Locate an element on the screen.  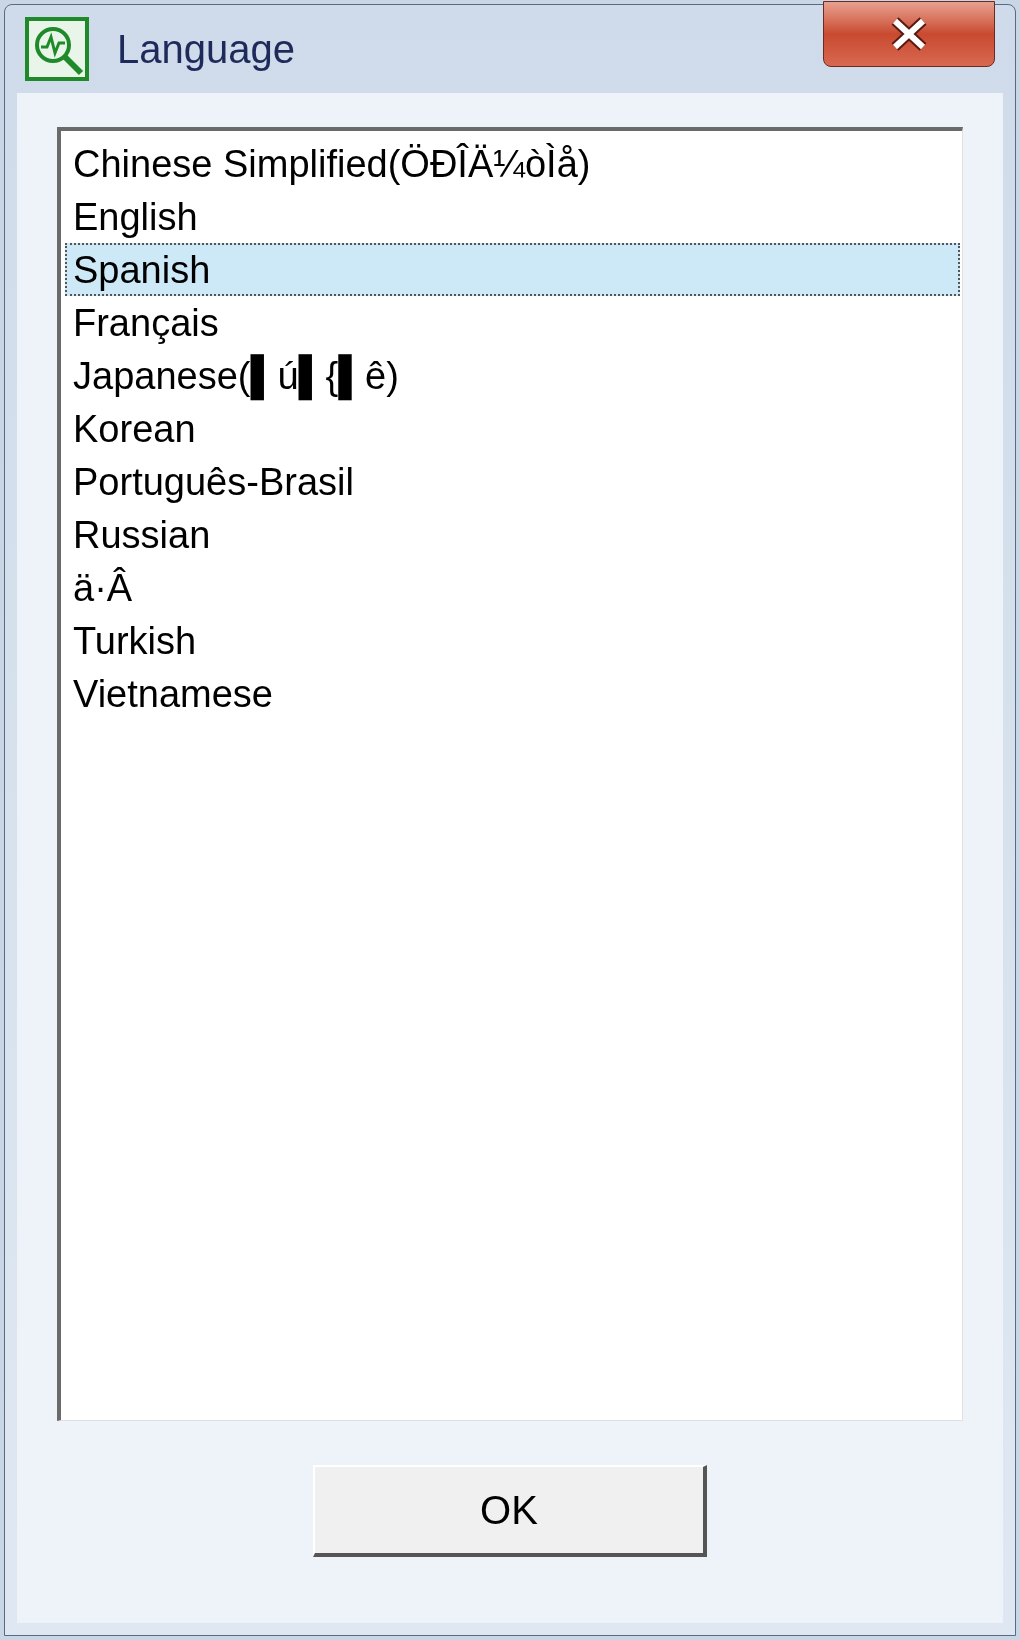
language-item: Japanese(▌ú▌{▌ê) is located at coordinates (512, 375).